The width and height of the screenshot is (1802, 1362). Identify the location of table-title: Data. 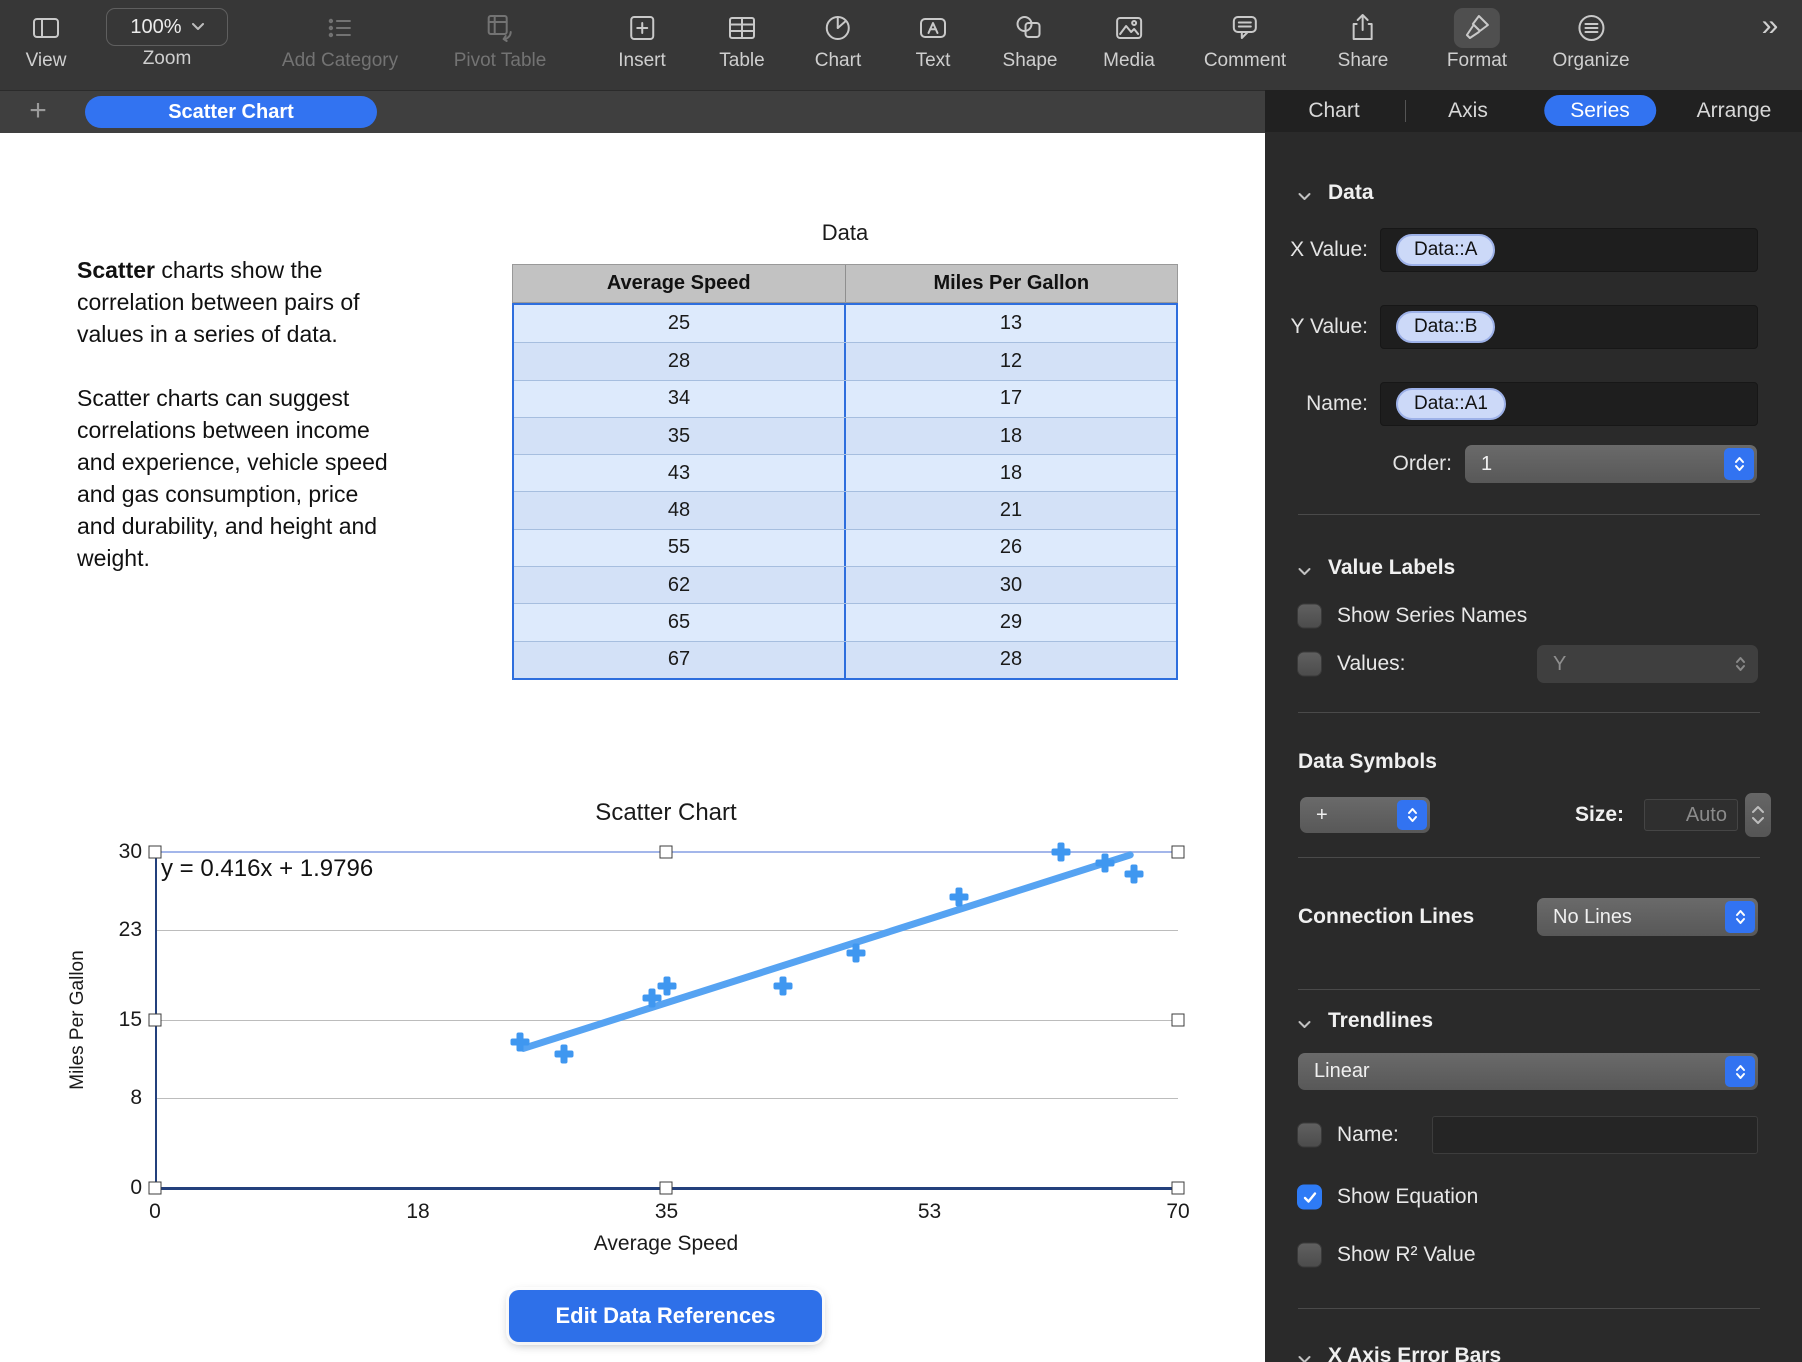
(845, 233).